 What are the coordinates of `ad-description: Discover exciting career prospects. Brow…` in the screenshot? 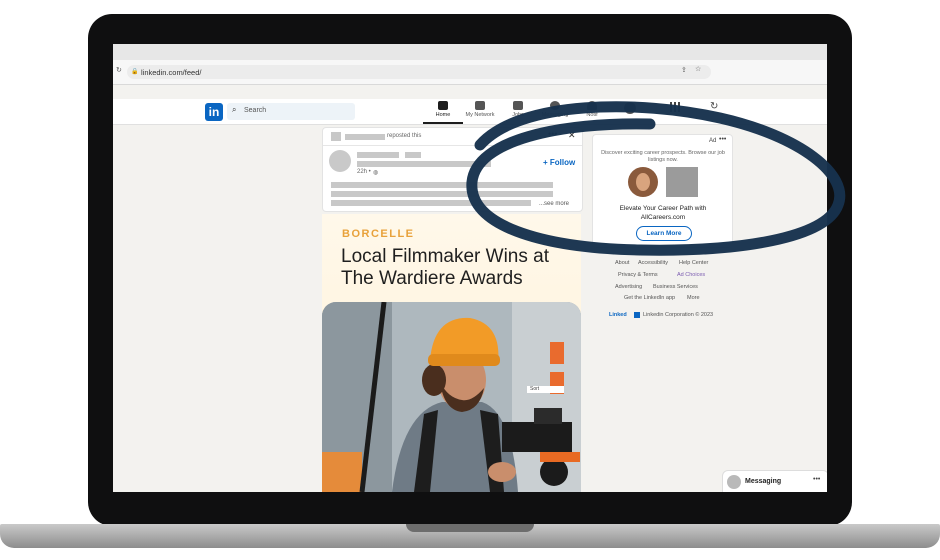 It's located at (663, 156).